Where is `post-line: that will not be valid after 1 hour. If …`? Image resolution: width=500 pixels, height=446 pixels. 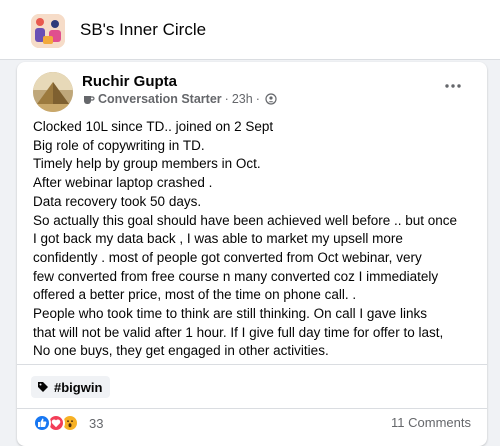 post-line: that will not be valid after 1 hour. If … is located at coordinates (238, 332).